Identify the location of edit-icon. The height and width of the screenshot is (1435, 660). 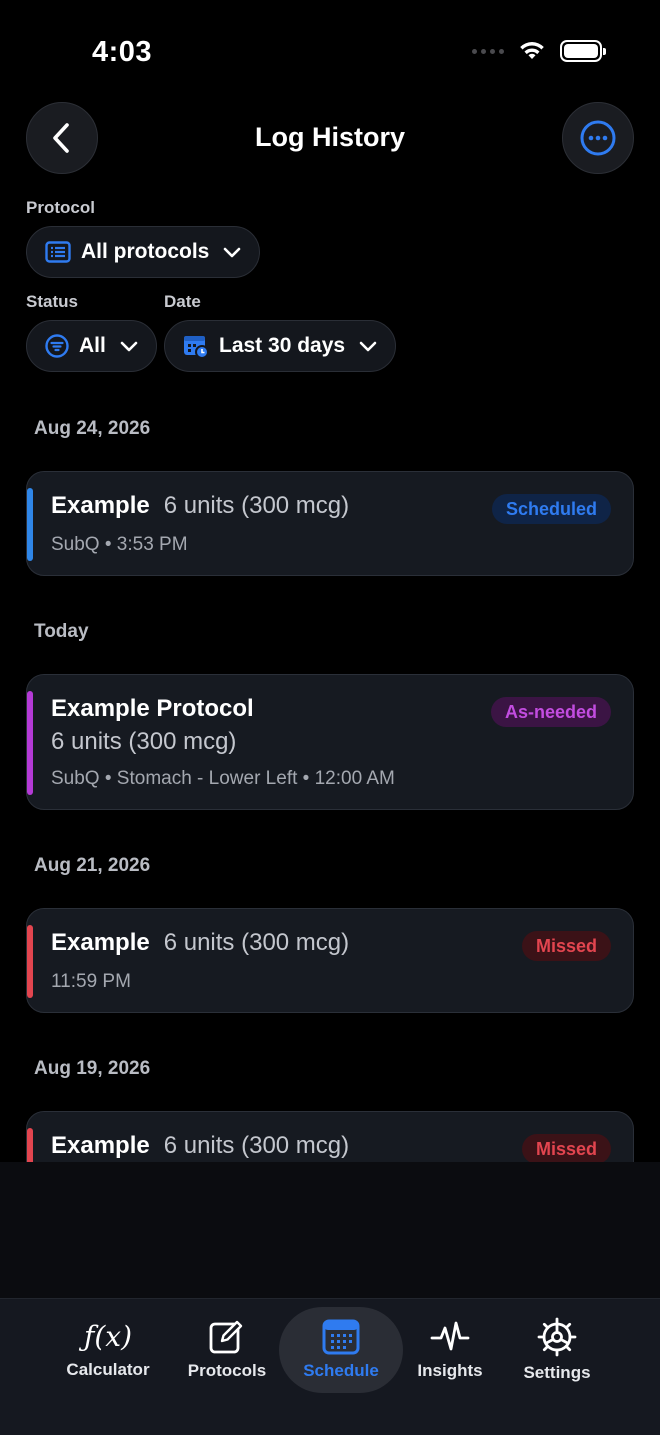
(226, 1337).